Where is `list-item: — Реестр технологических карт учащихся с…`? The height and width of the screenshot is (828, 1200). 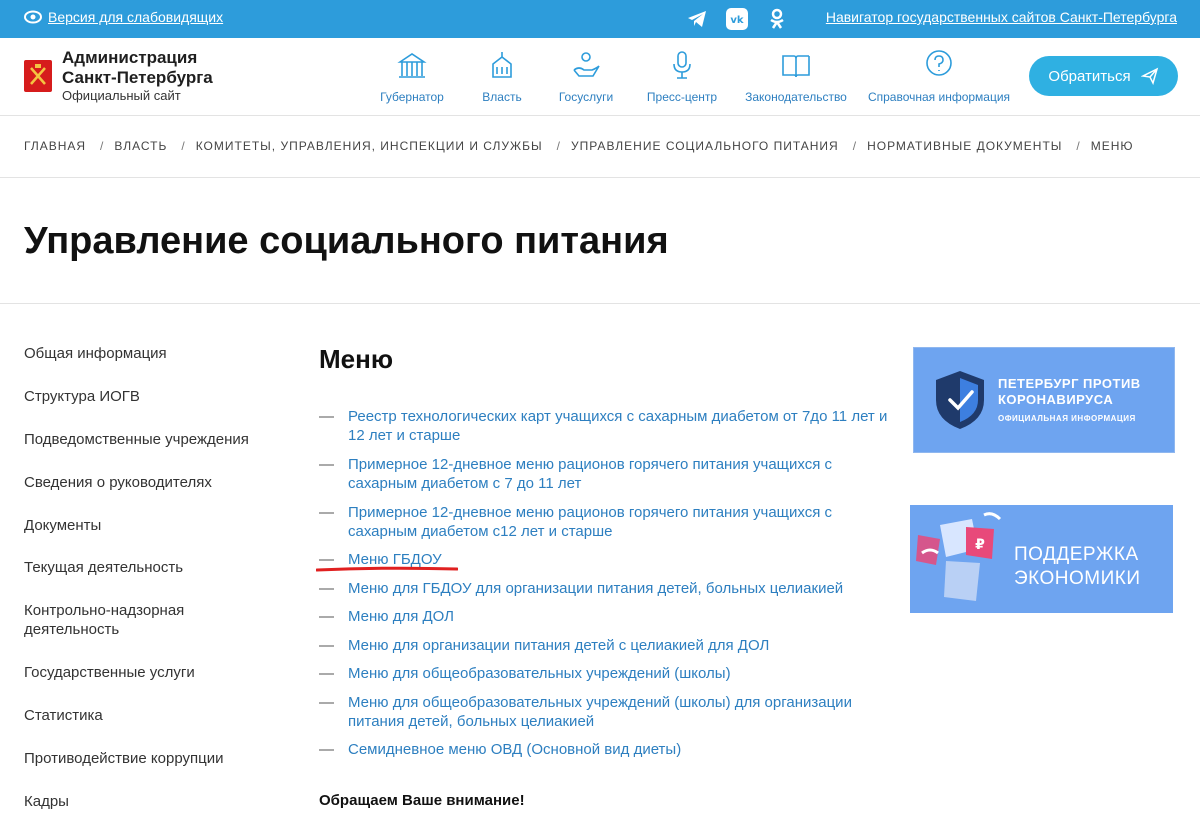 list-item: — Реестр технологических карт учащихся с… is located at coordinates (604, 426).